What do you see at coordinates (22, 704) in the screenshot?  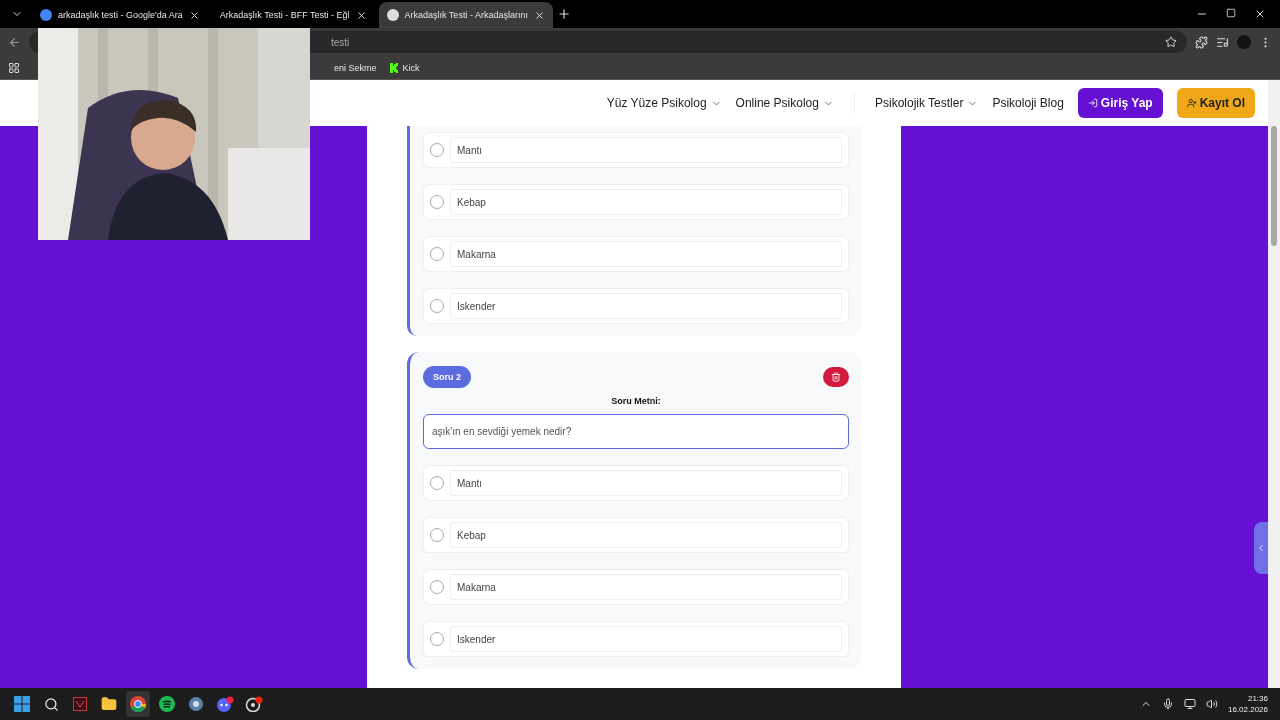 I see `windows-icon` at bounding box center [22, 704].